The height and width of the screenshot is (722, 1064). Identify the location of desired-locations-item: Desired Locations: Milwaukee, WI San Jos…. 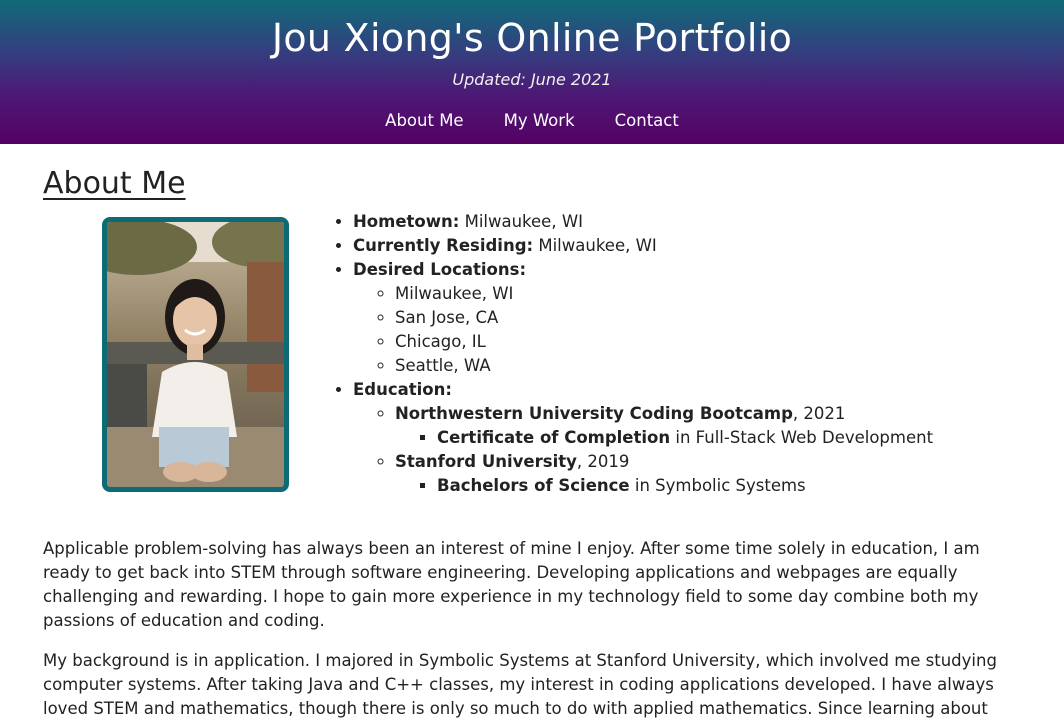
(643, 318).